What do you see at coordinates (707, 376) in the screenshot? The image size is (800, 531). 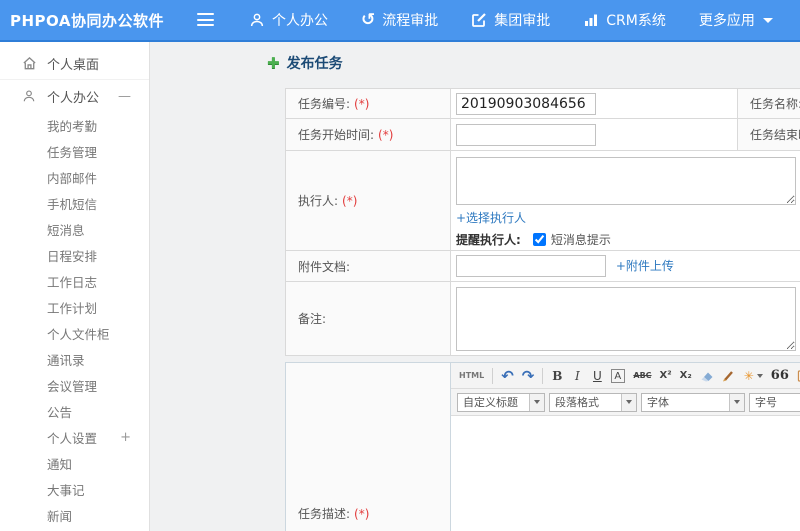 I see `eraser-icon` at bounding box center [707, 376].